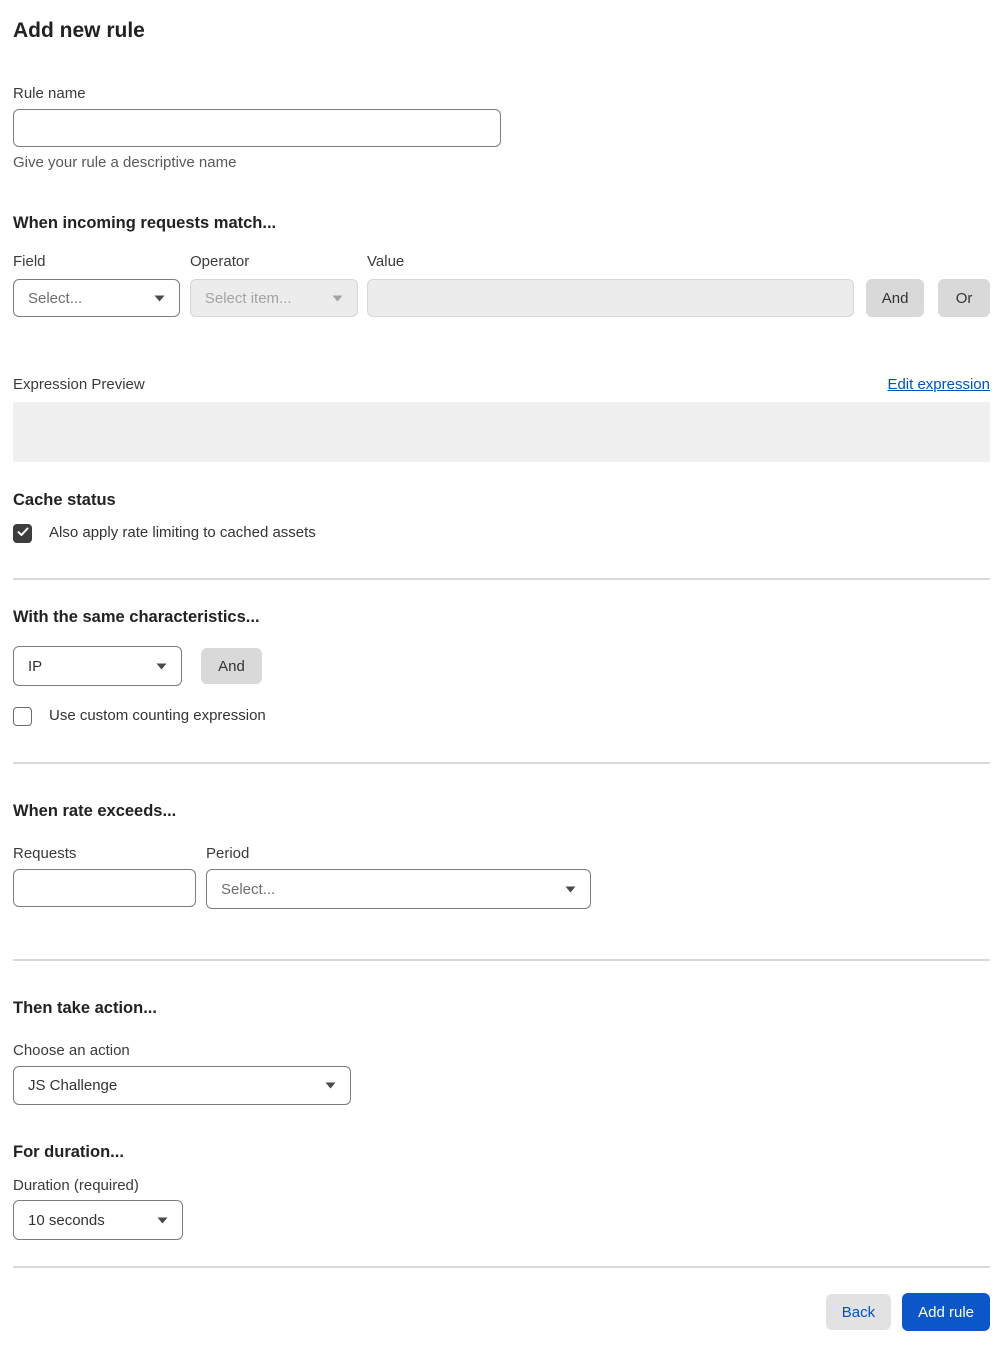 Image resolution: width=1002 pixels, height=1358 pixels. What do you see at coordinates (66, 1220) in the screenshot?
I see `duration-select-value: 10 seconds` at bounding box center [66, 1220].